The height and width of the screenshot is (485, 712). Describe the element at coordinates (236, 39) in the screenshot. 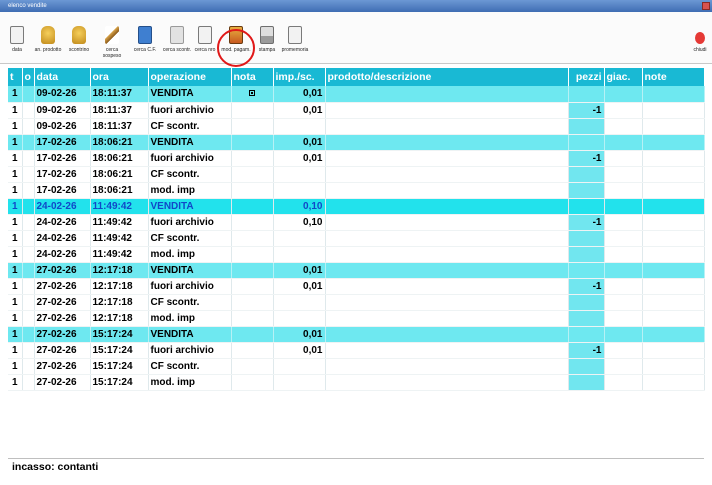

I see `toolbar-button-payment-mode: mod. pagam.` at that location.